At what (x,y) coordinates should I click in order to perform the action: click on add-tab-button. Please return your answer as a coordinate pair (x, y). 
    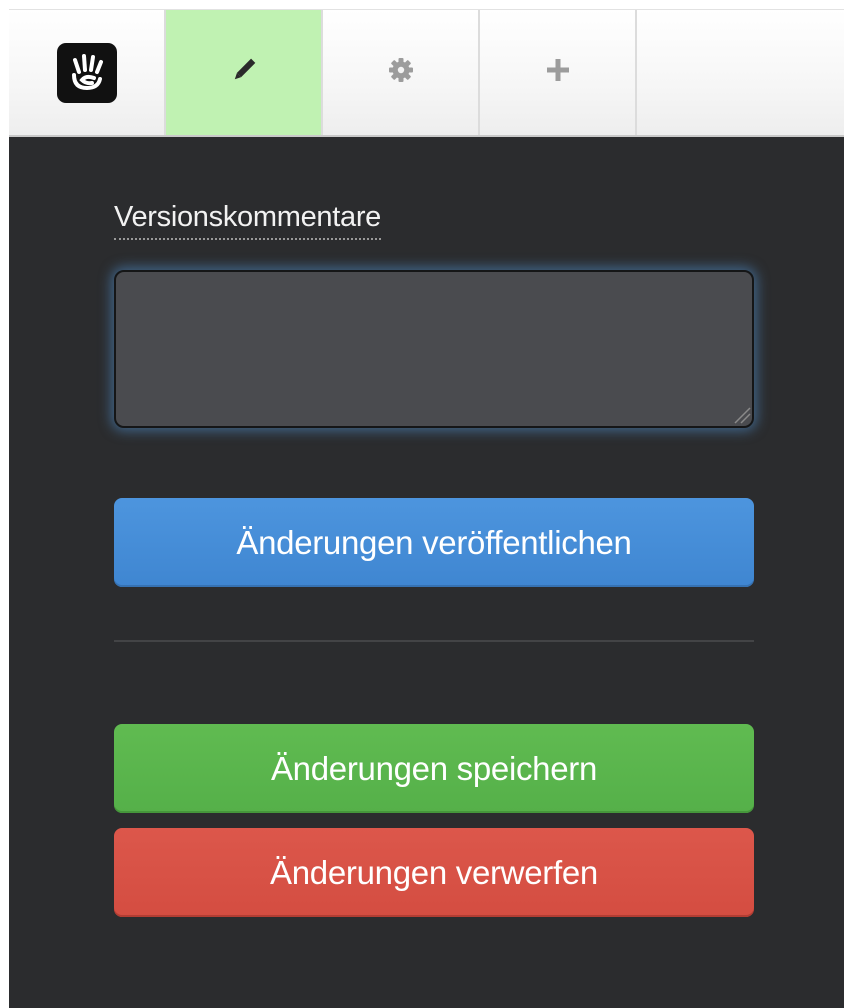
    Looking at the image, I should click on (558, 72).